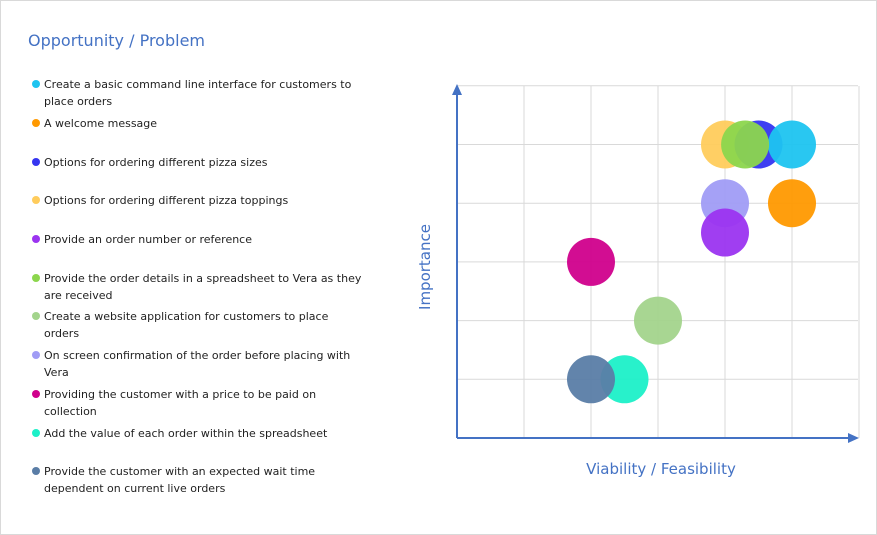 This screenshot has width=877, height=535. What do you see at coordinates (425, 267) in the screenshot?
I see `y-axis-label: Importance` at bounding box center [425, 267].